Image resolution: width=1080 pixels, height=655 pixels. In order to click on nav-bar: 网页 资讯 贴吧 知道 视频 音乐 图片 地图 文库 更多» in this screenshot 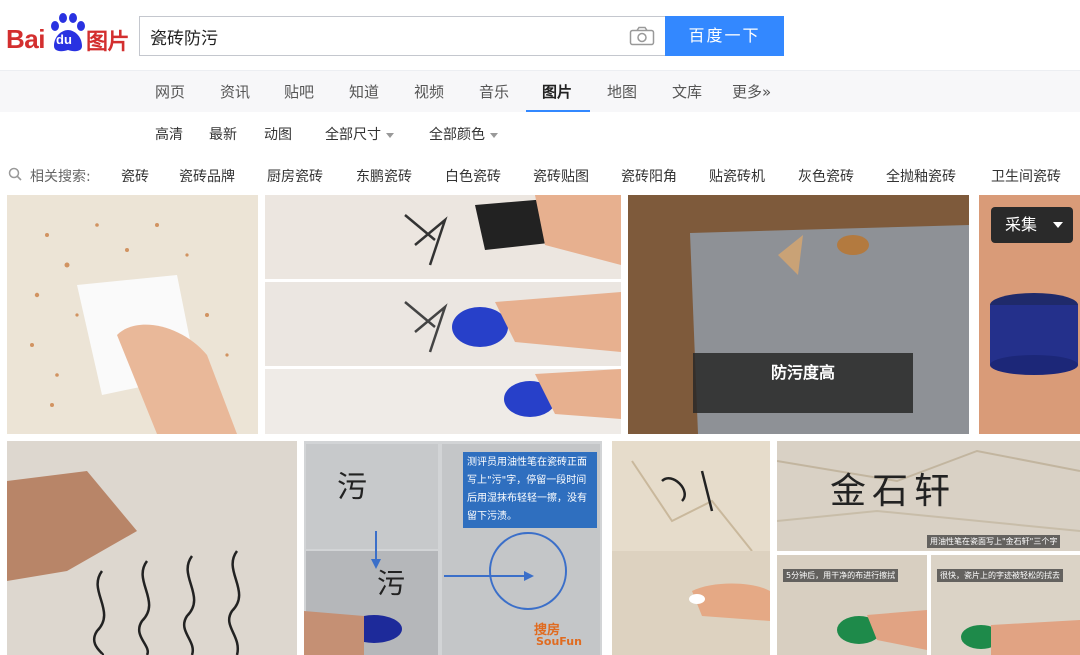, I will do `click(540, 91)`.